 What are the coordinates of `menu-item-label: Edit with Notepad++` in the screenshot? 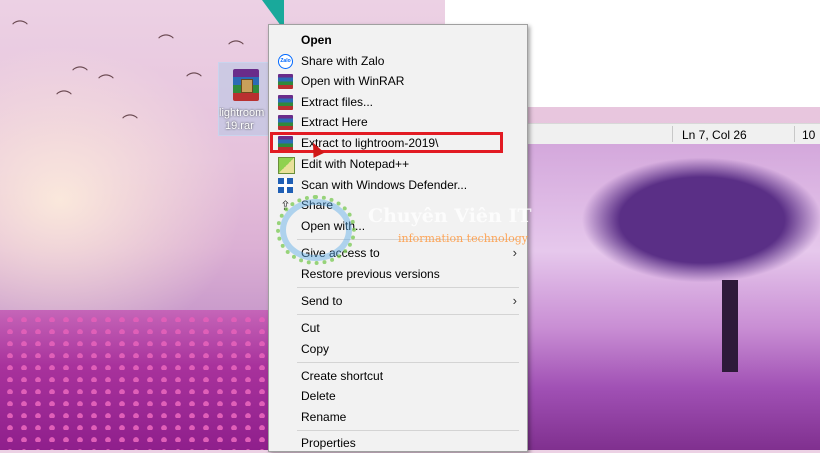 It's located at (355, 164).